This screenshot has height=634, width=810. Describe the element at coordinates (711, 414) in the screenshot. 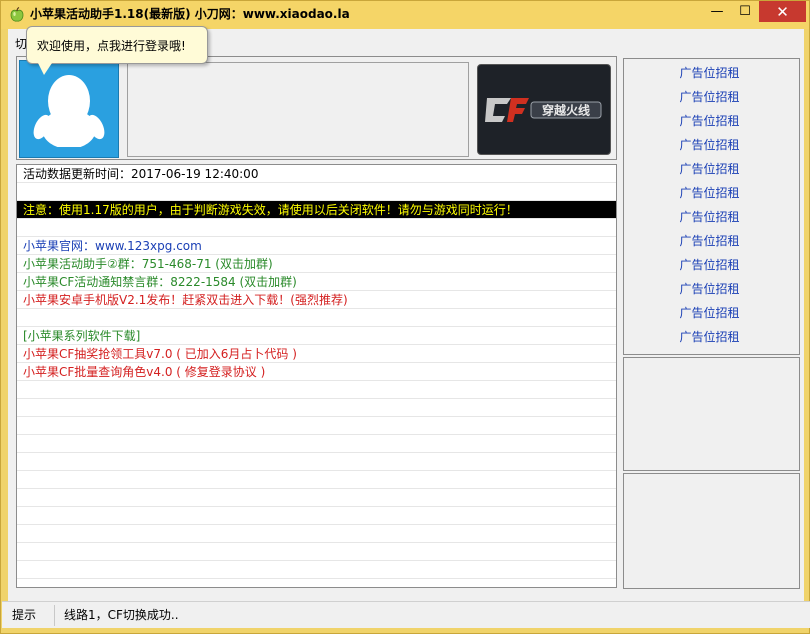

I see `ad-box-middle` at that location.